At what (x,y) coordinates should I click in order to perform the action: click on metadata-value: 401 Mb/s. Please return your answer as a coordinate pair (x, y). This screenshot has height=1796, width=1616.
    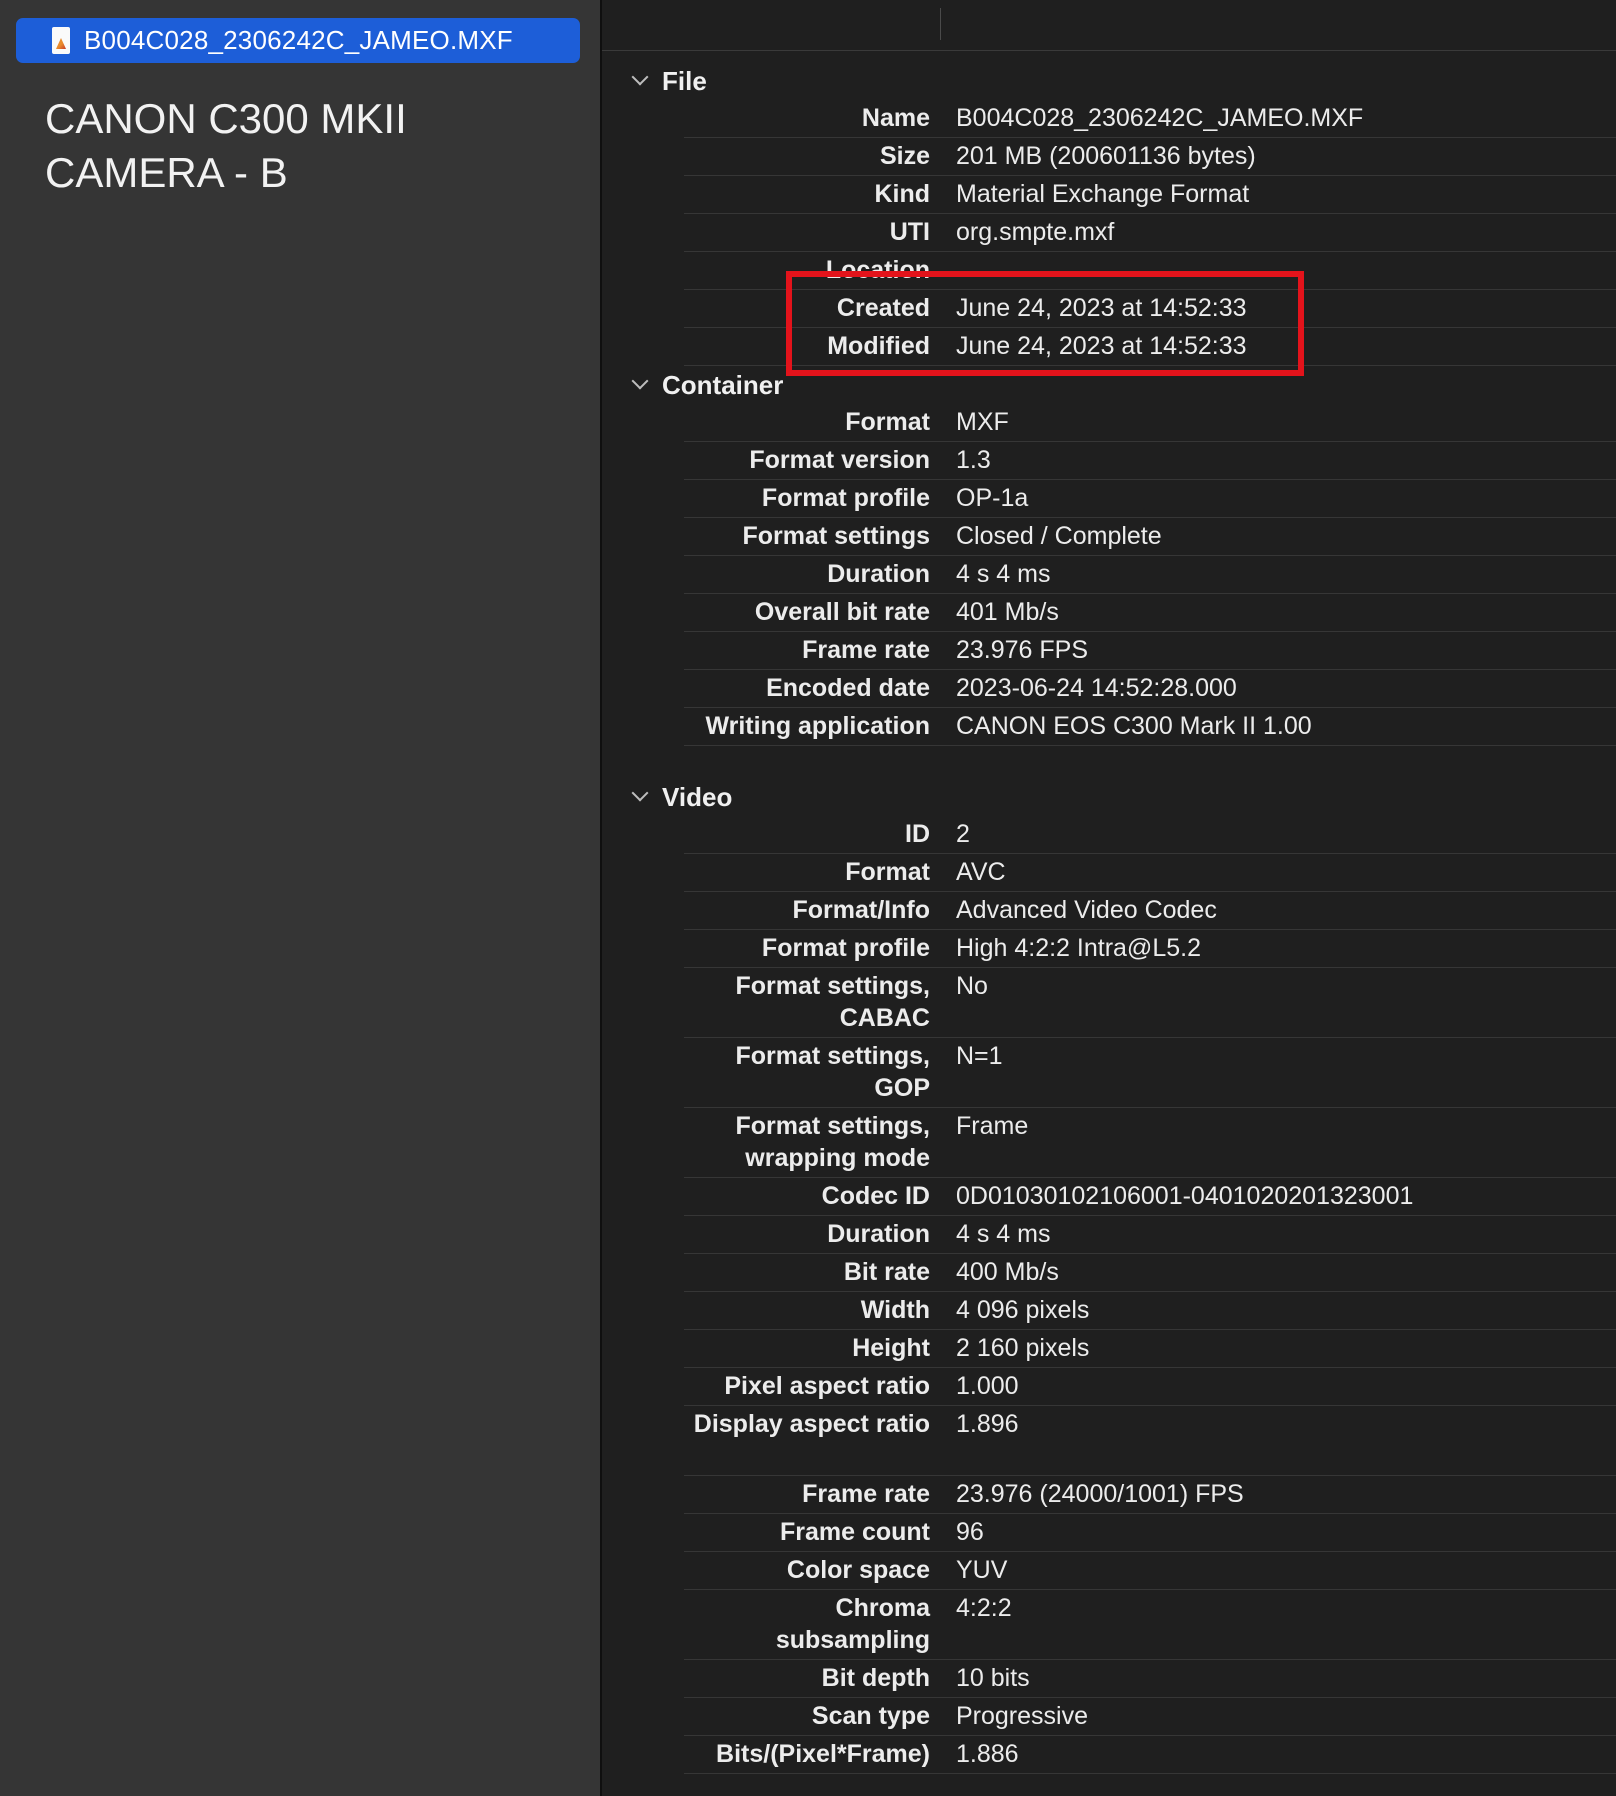
    Looking at the image, I should click on (1007, 612).